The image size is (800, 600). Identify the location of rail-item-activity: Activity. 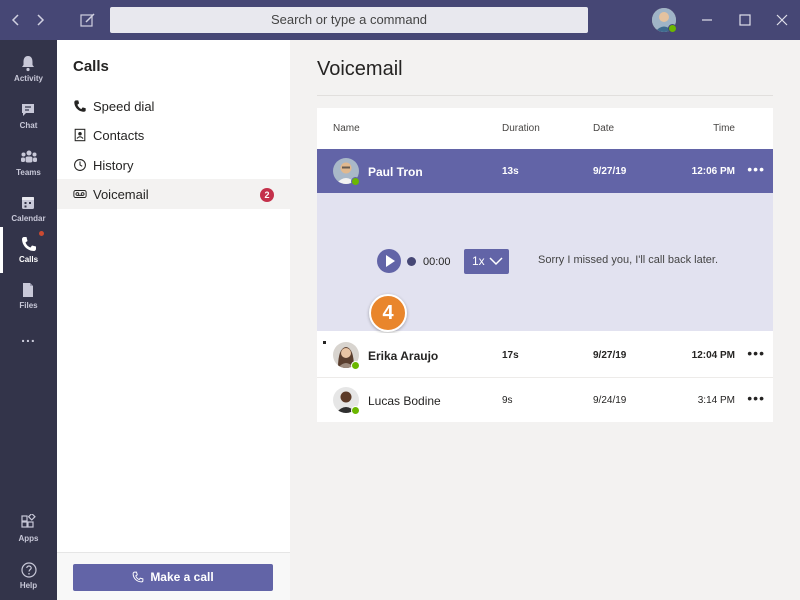
(28, 69).